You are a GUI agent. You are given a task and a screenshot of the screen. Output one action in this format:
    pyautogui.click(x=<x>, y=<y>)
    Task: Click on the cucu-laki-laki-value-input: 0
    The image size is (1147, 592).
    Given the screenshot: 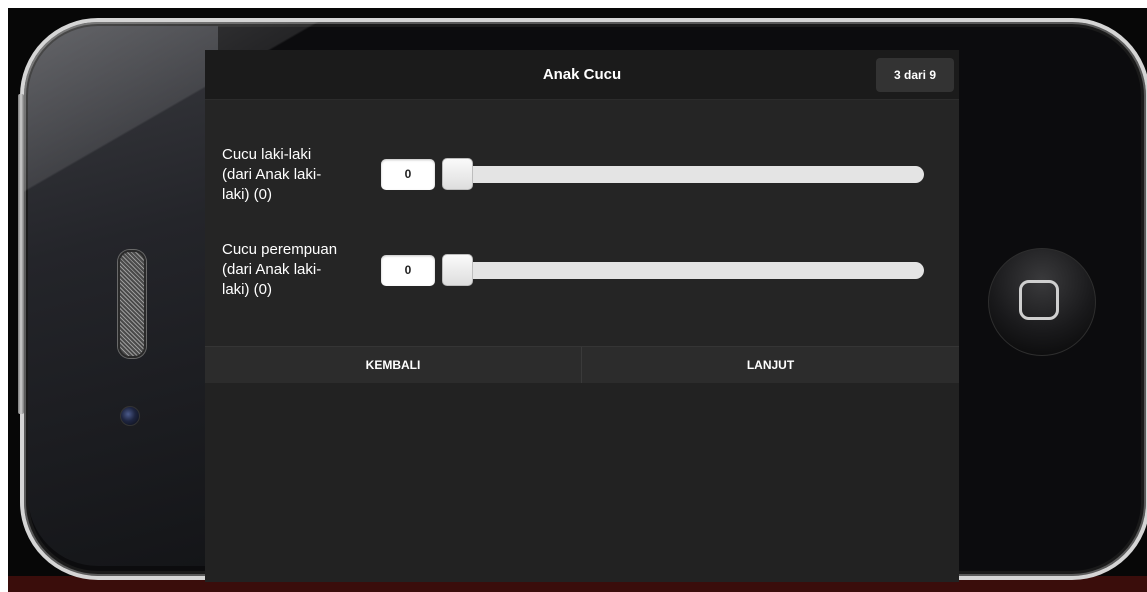 What is the action you would take?
    pyautogui.click(x=408, y=174)
    